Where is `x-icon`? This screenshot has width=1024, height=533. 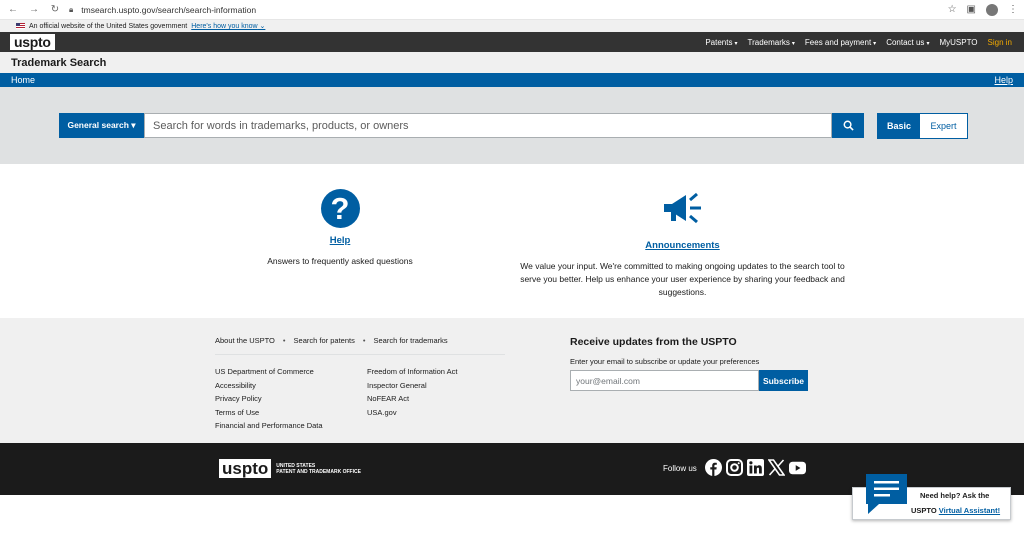
x-icon is located at coordinates (776, 467).